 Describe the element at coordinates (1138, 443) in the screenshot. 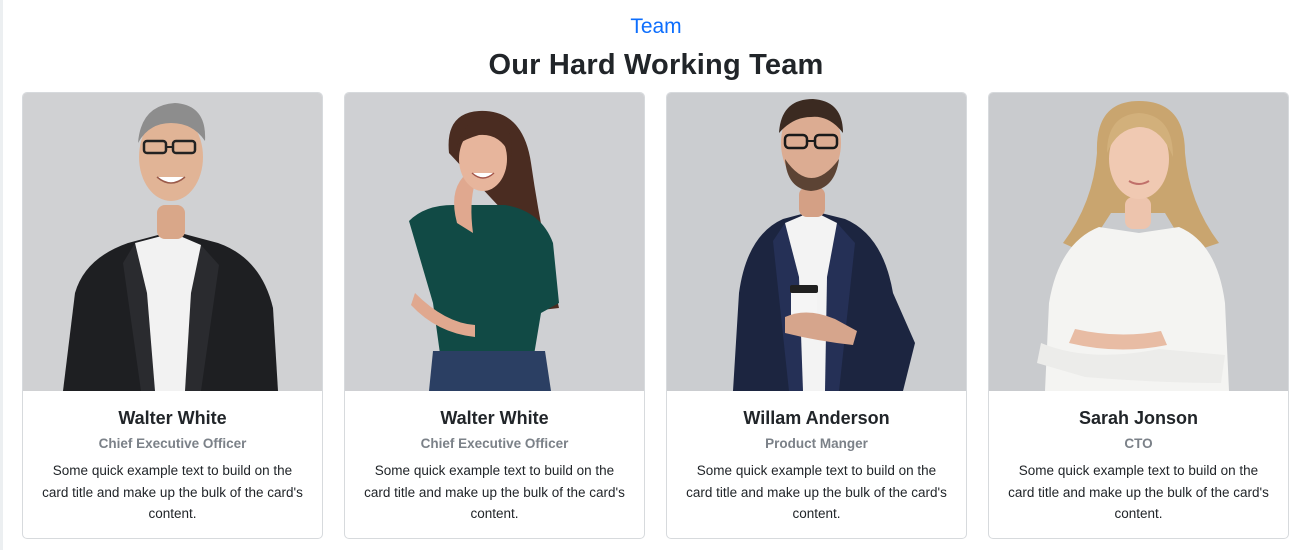

I see `team-member-role: CTO` at that location.